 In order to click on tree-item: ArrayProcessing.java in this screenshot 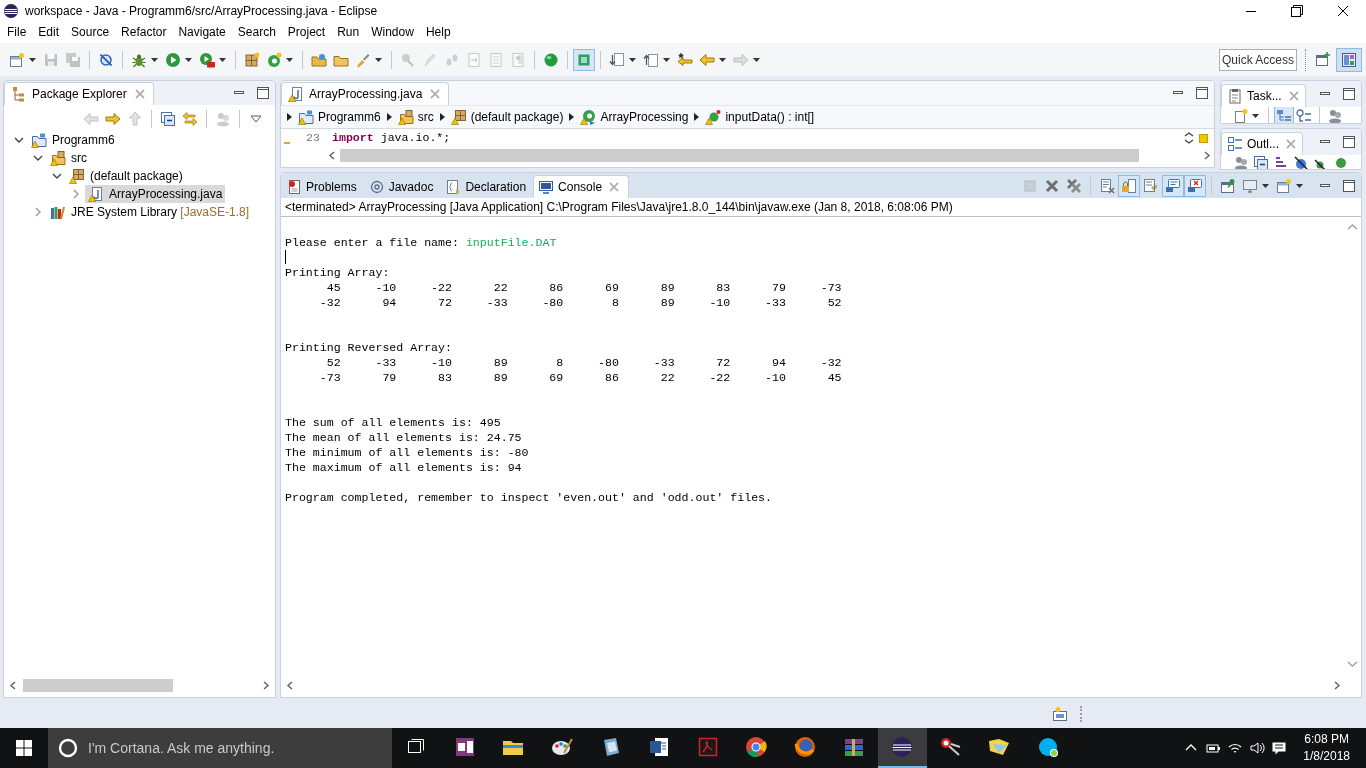, I will do `click(155, 194)`.